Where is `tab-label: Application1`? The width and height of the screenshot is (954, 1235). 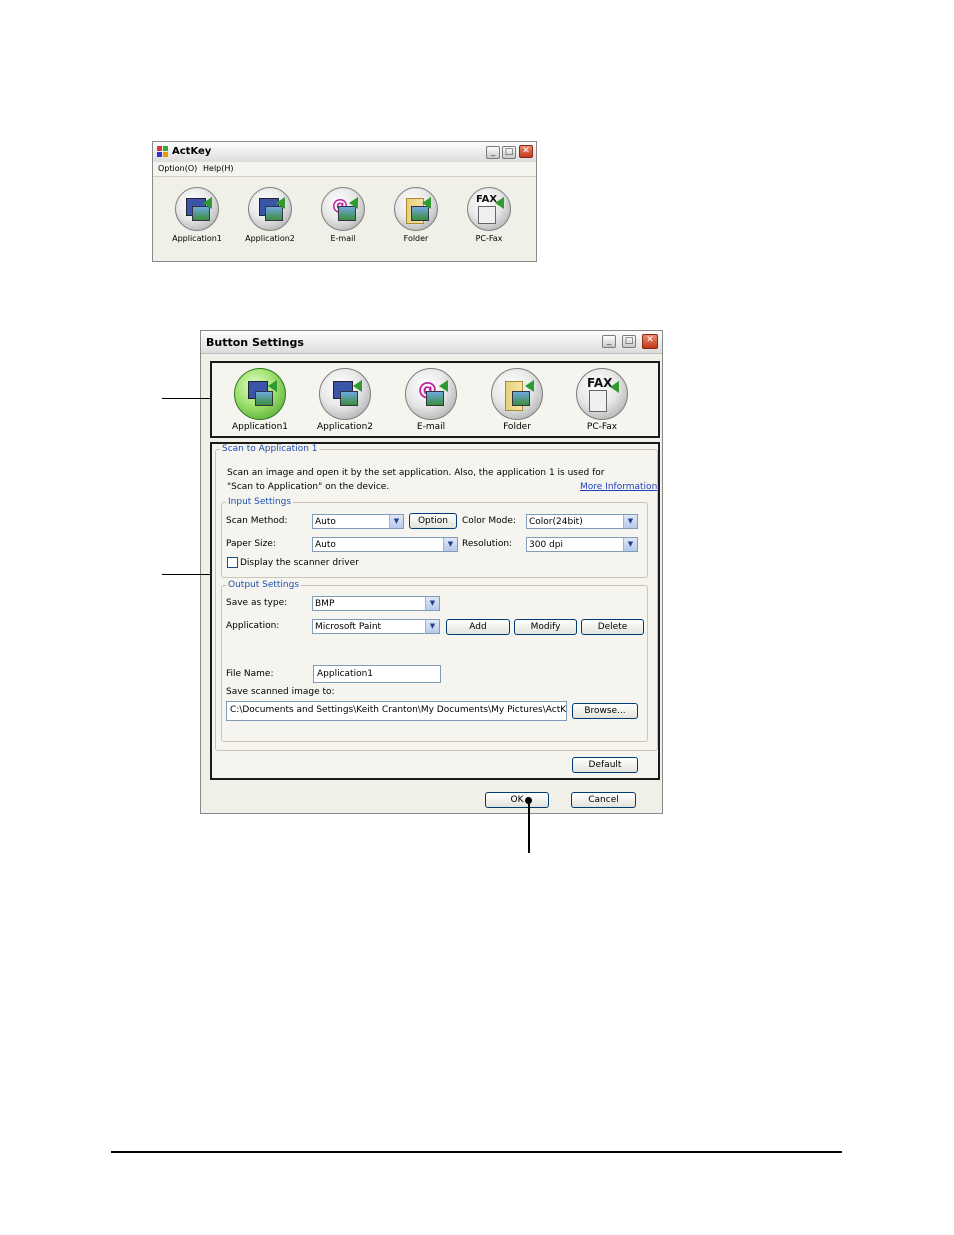 tab-label: Application1 is located at coordinates (259, 427).